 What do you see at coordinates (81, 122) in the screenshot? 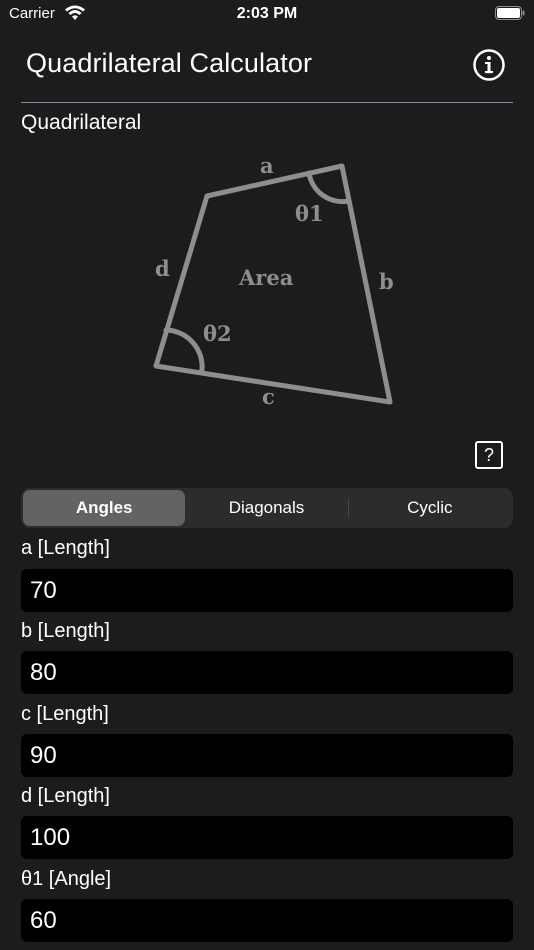
I see `section-label: Quadrilateral` at bounding box center [81, 122].